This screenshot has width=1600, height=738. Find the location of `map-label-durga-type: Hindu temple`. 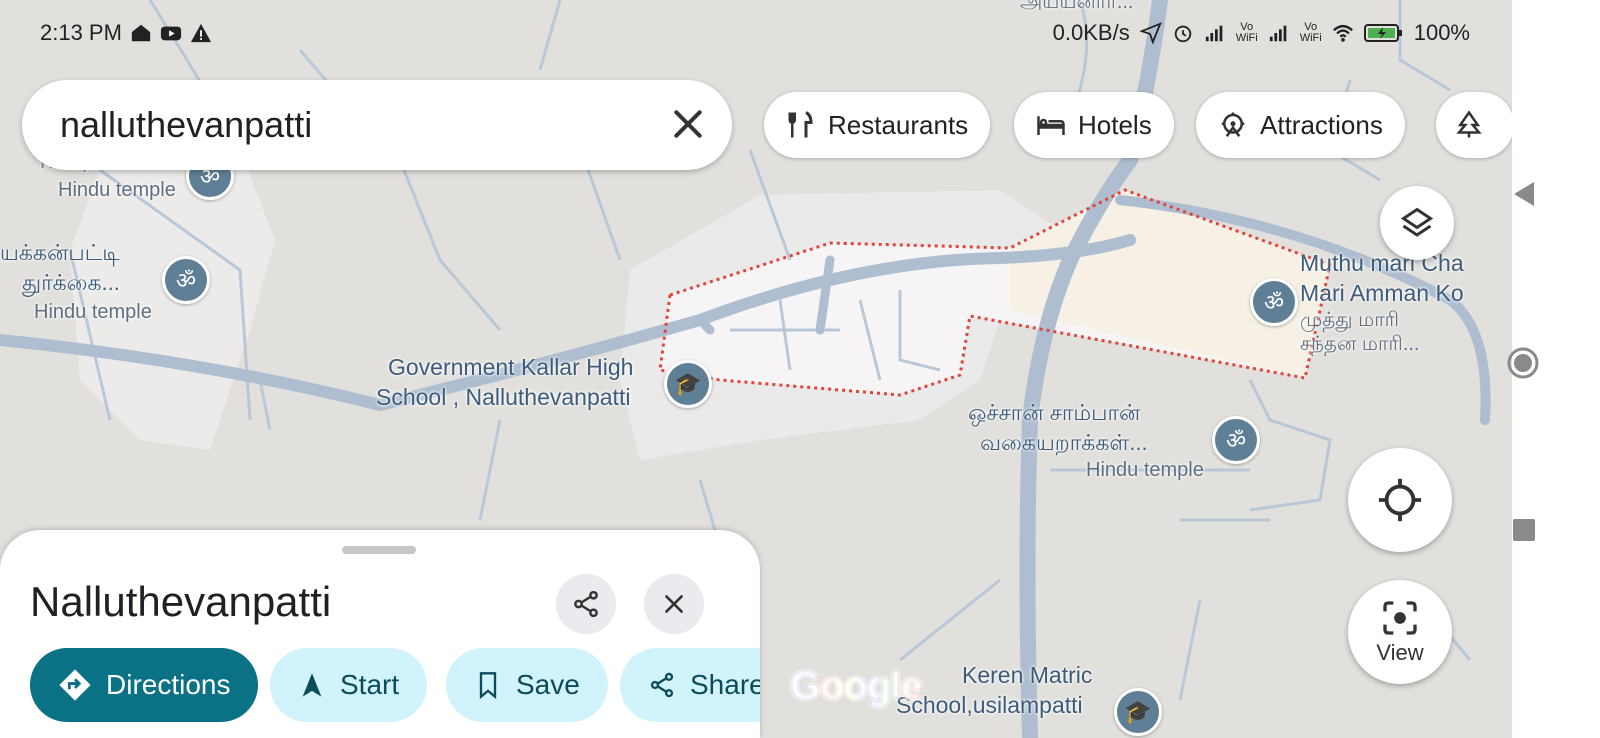

map-label-durga-type: Hindu temple is located at coordinates (93, 312).